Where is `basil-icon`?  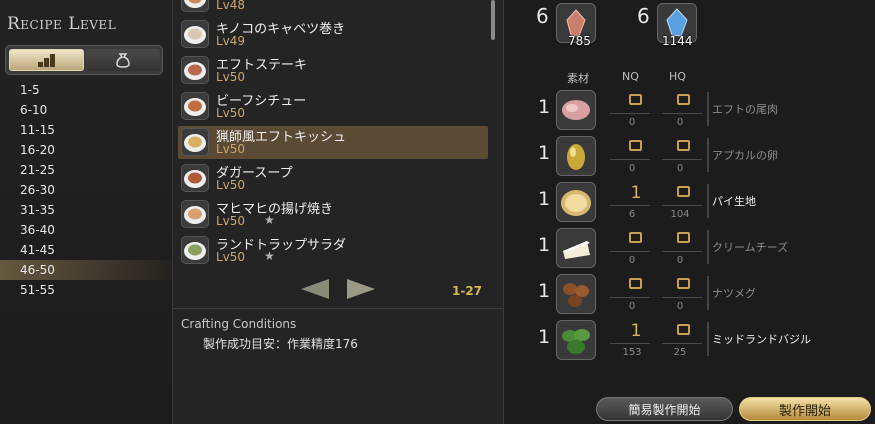
basil-icon is located at coordinates (576, 340).